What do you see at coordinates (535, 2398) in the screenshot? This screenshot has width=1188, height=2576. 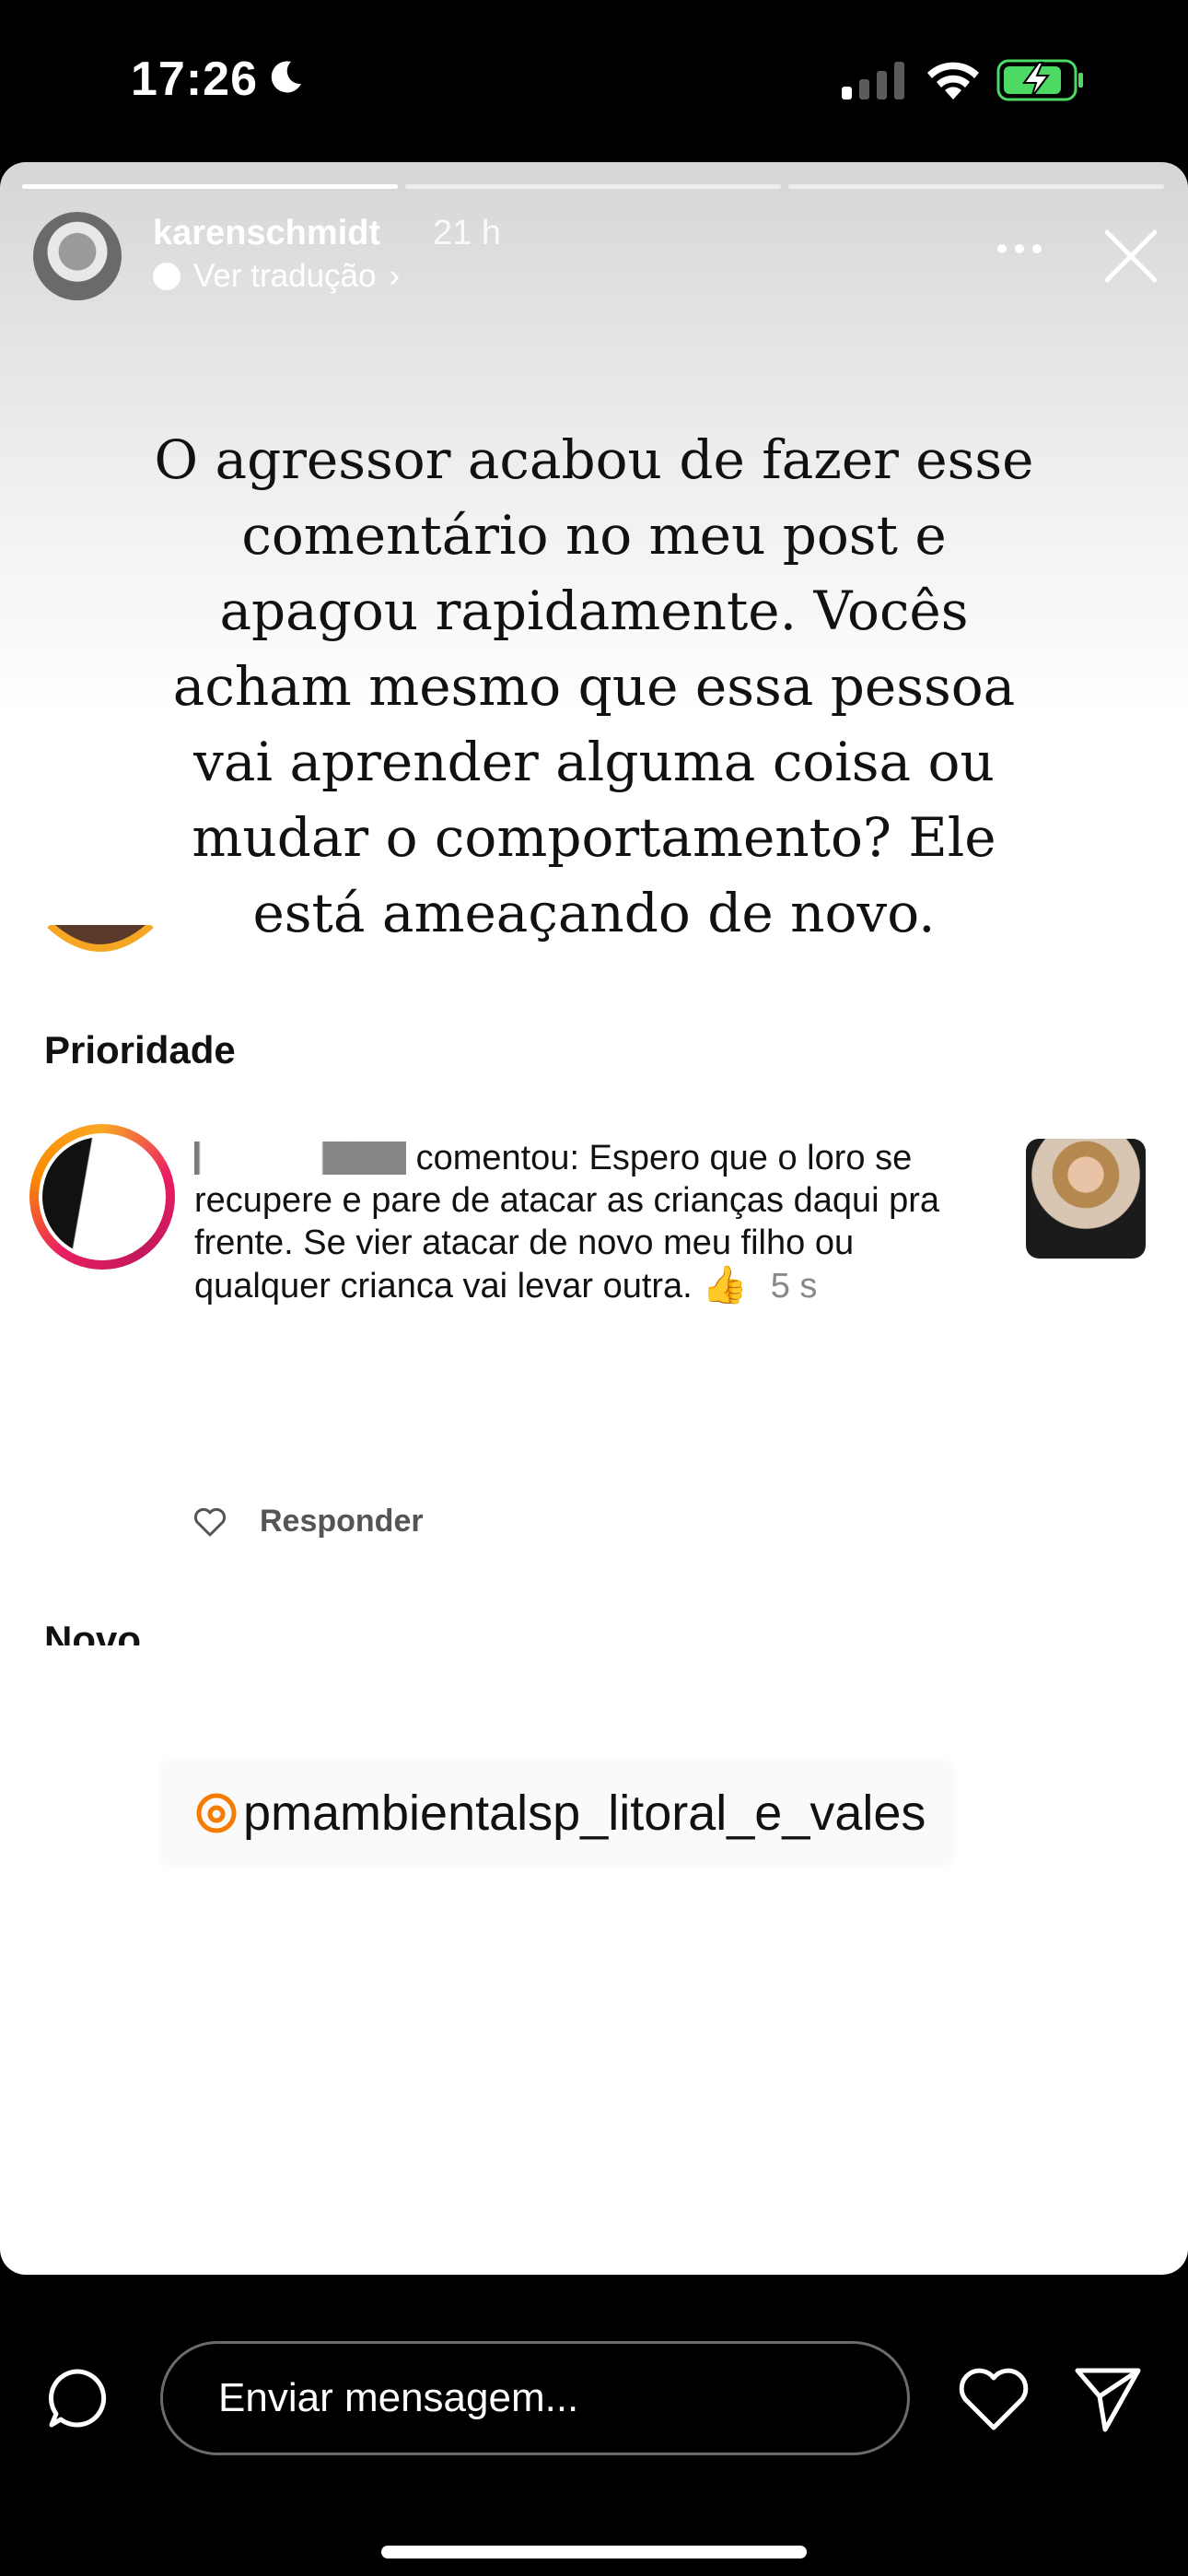 I see `message-input` at bounding box center [535, 2398].